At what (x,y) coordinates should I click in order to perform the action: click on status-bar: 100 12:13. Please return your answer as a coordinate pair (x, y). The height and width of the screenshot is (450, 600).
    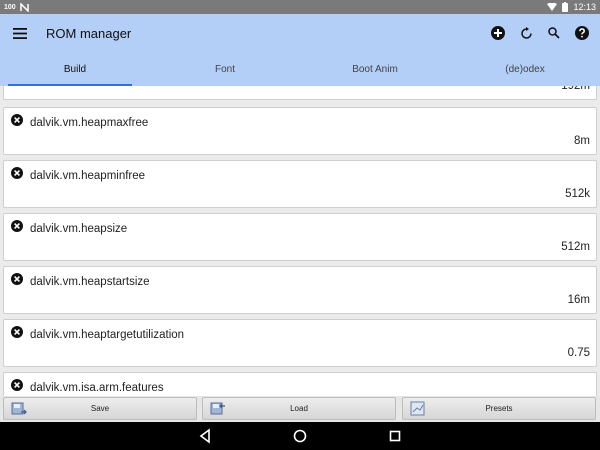
    Looking at the image, I should click on (300, 7).